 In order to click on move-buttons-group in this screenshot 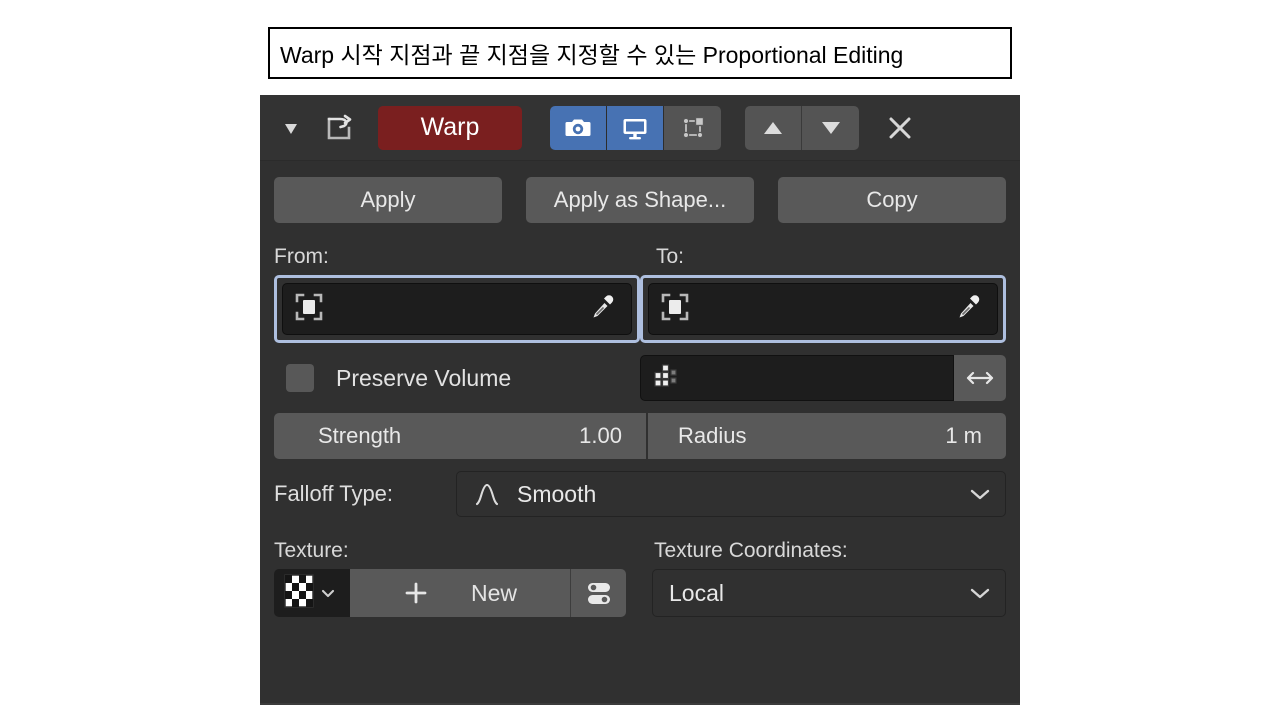, I will do `click(802, 127)`.